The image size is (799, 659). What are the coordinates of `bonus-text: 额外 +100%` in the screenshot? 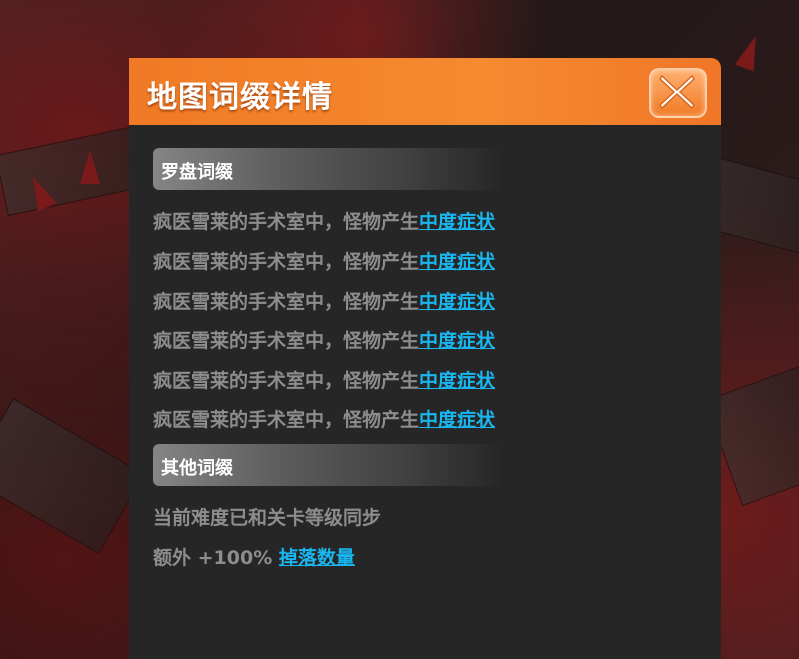 It's located at (216, 558).